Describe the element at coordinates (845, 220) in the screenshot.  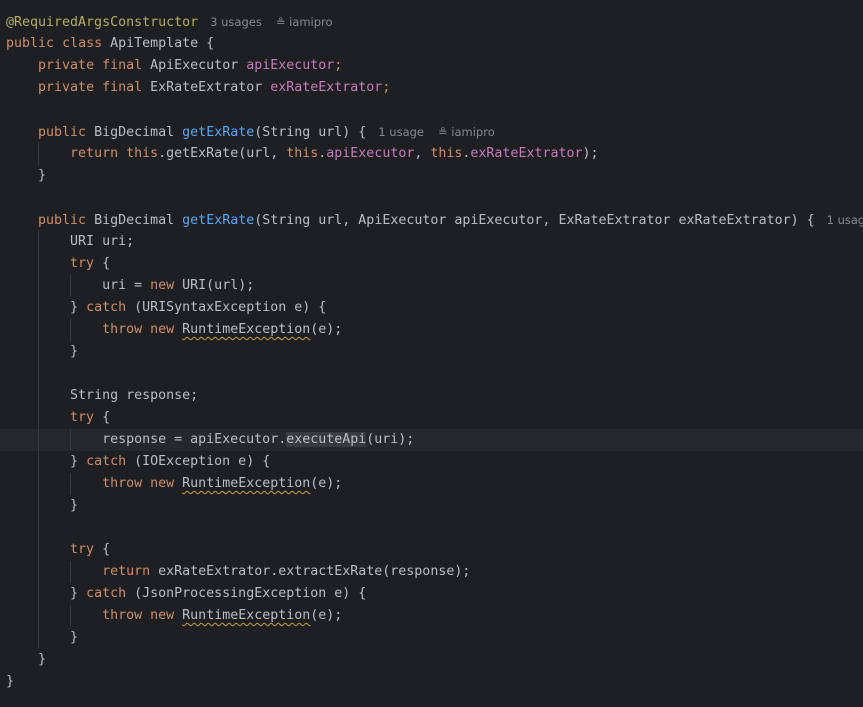
I see `usages-hint: 1 usage` at that location.